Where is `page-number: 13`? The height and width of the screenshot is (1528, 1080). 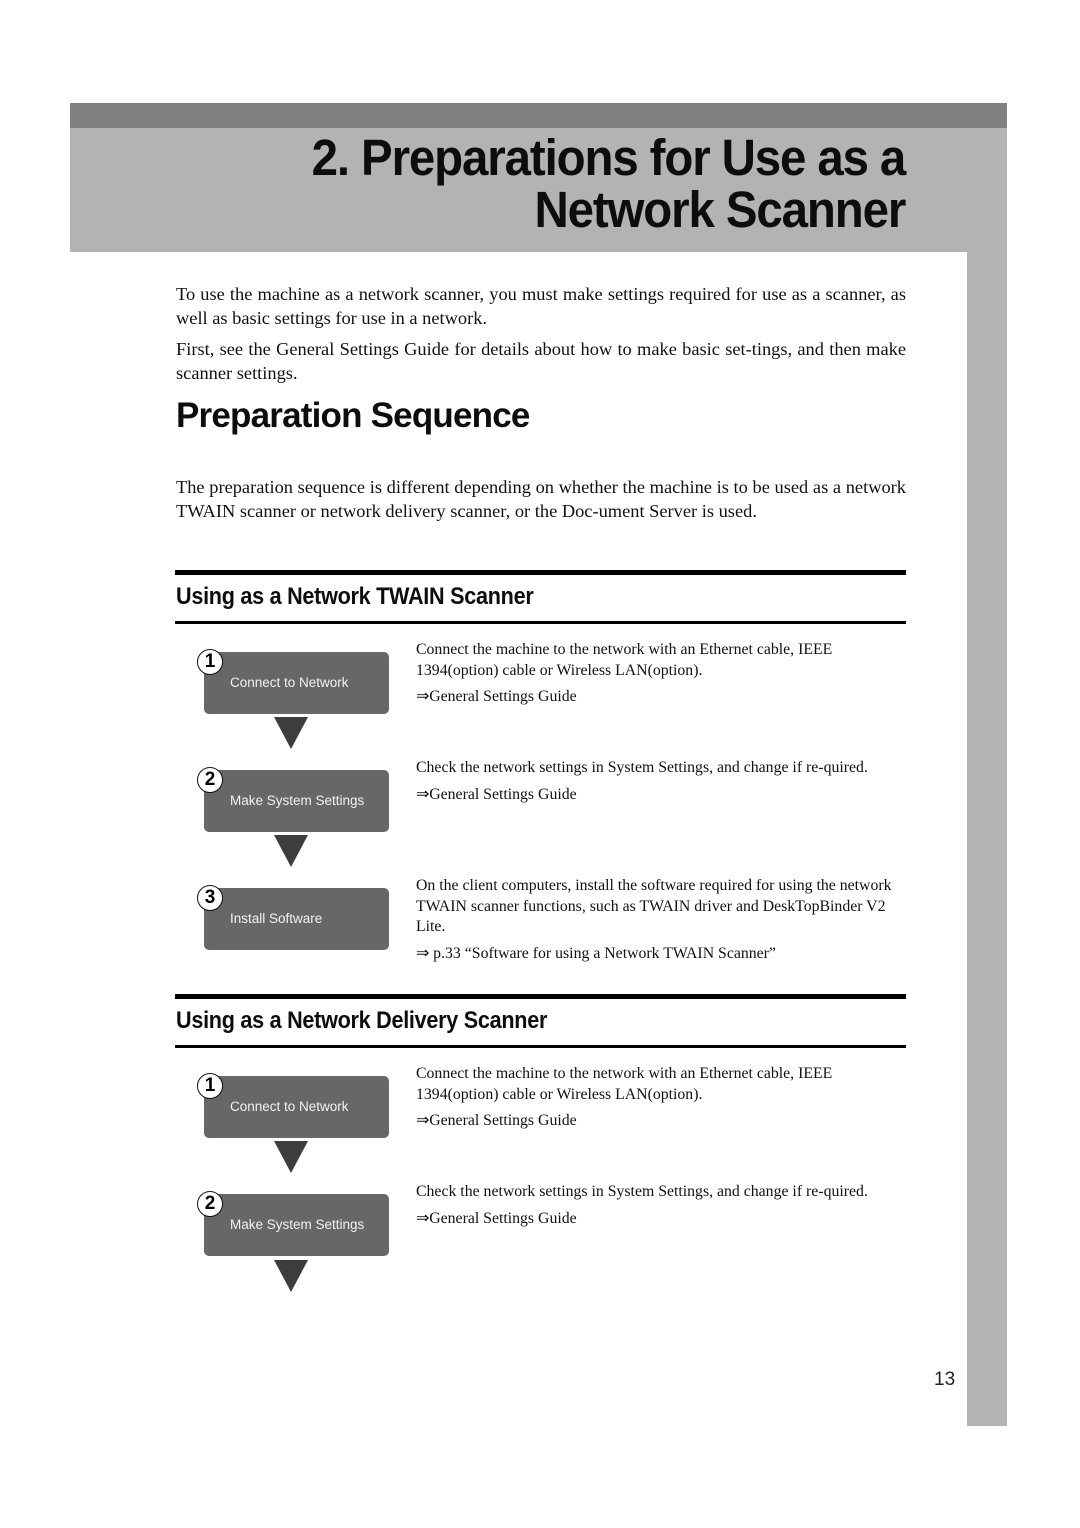
page-number: 13 is located at coordinates (945, 1379).